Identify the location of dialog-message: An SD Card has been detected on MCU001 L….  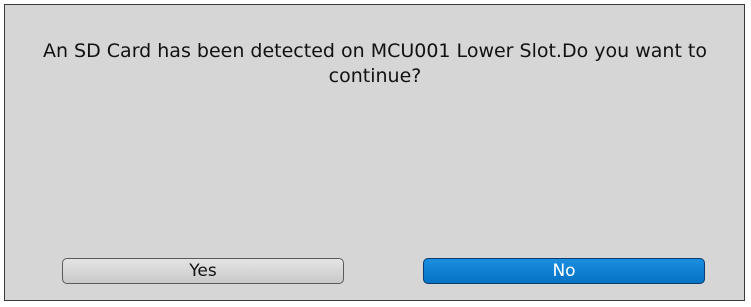
(375, 63).